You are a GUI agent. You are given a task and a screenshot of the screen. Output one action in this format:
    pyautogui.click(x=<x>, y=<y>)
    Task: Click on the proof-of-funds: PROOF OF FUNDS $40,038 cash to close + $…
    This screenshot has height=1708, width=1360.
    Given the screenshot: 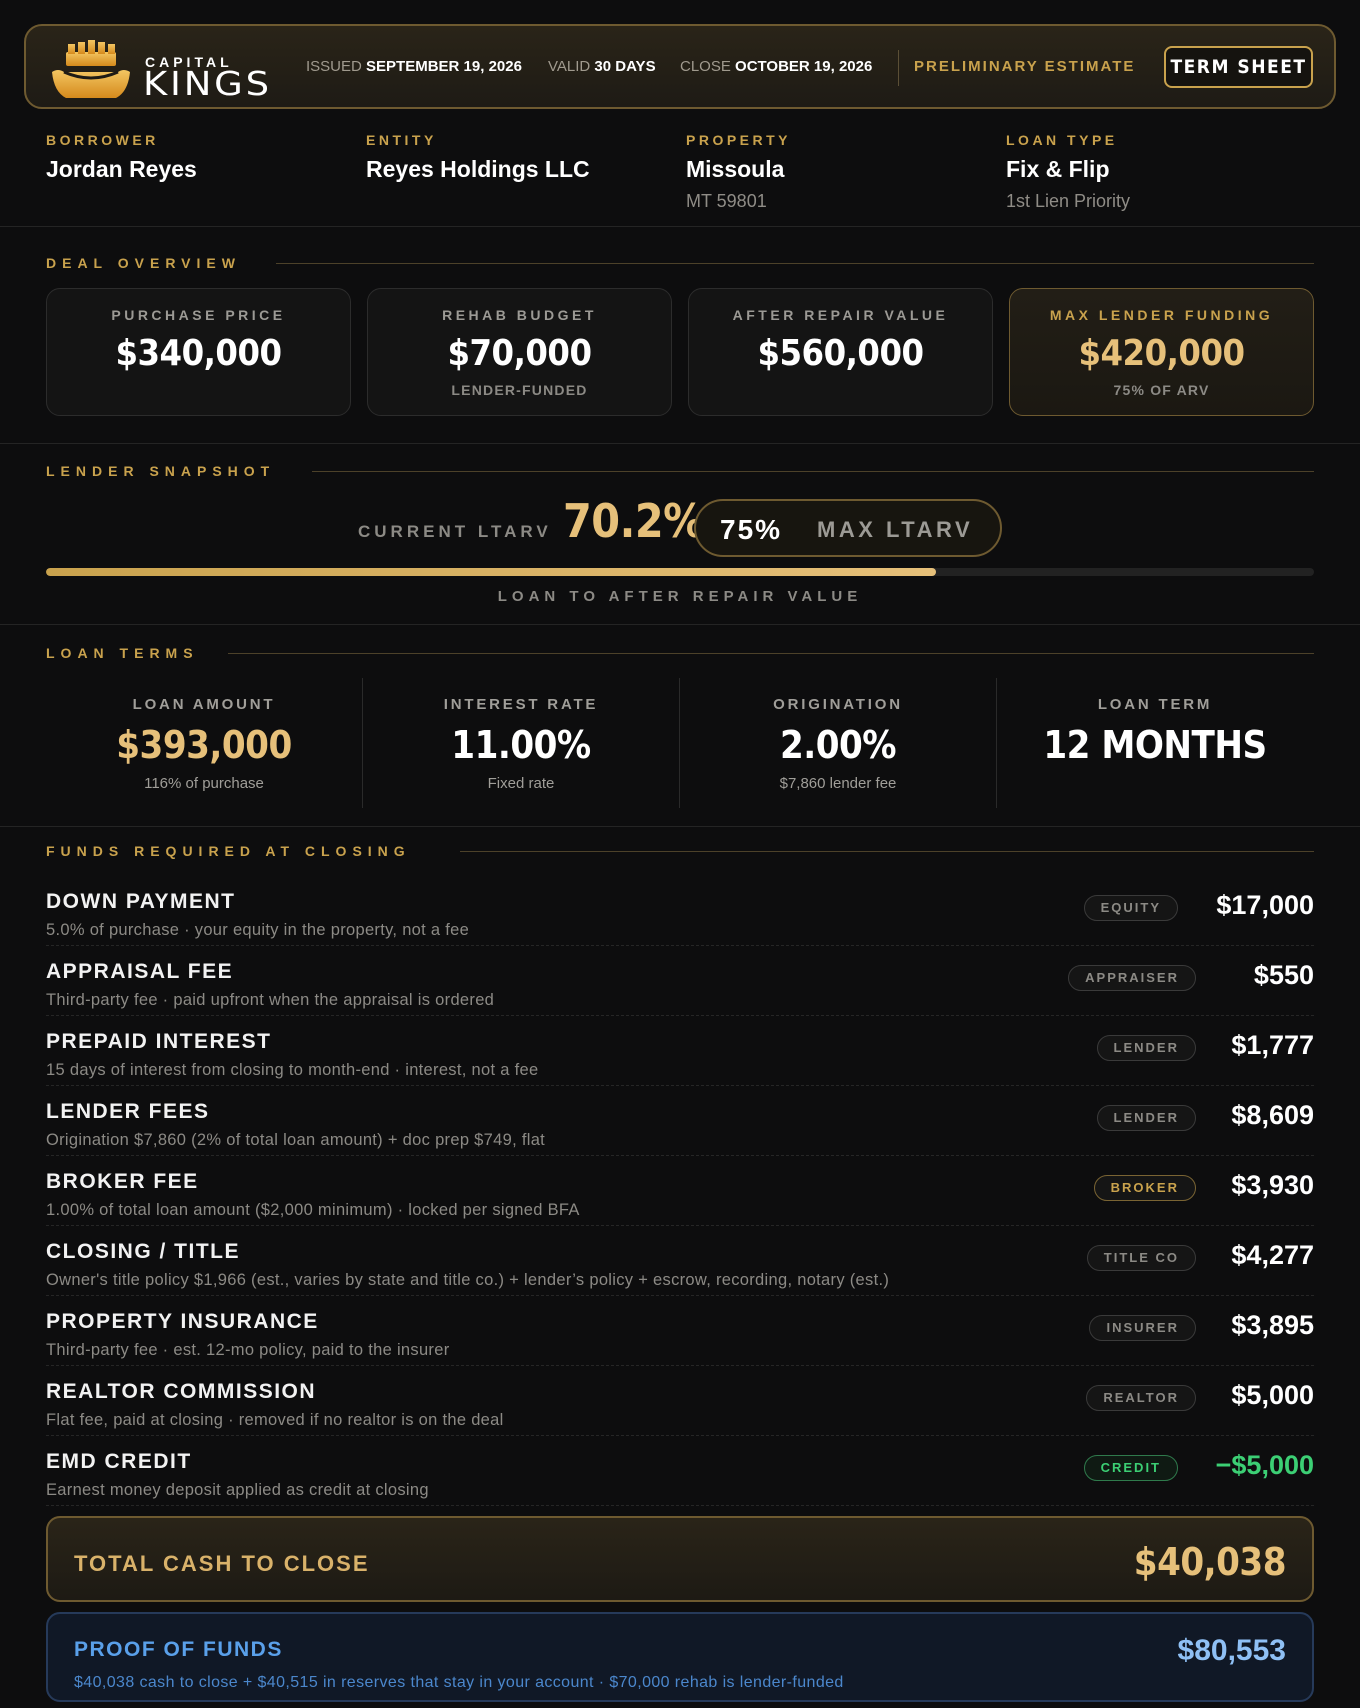 What is the action you would take?
    pyautogui.click(x=680, y=1657)
    